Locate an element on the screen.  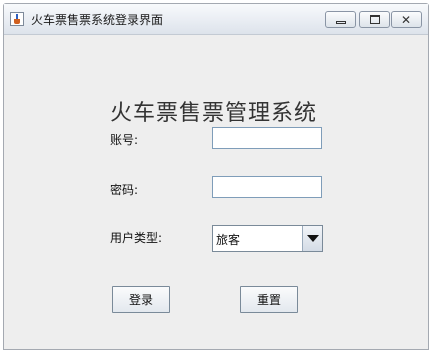
maximize-button is located at coordinates (374, 19).